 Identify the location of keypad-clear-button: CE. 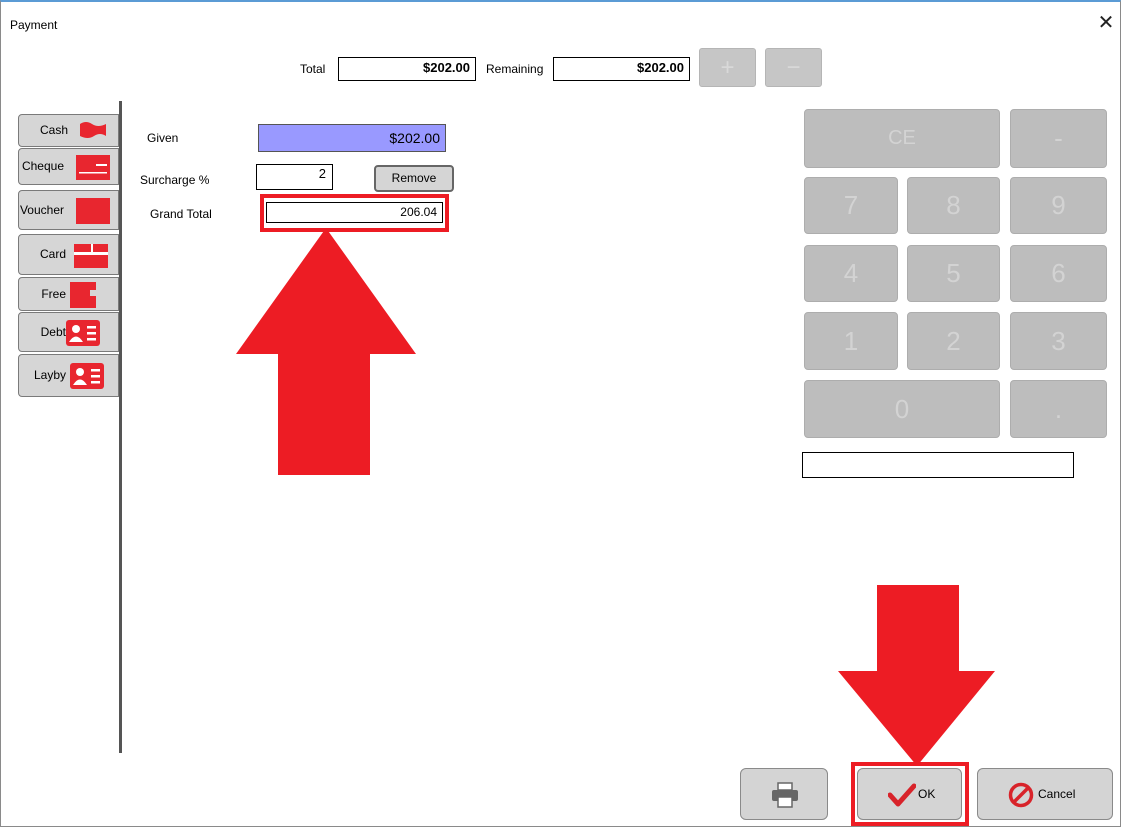
(902, 138).